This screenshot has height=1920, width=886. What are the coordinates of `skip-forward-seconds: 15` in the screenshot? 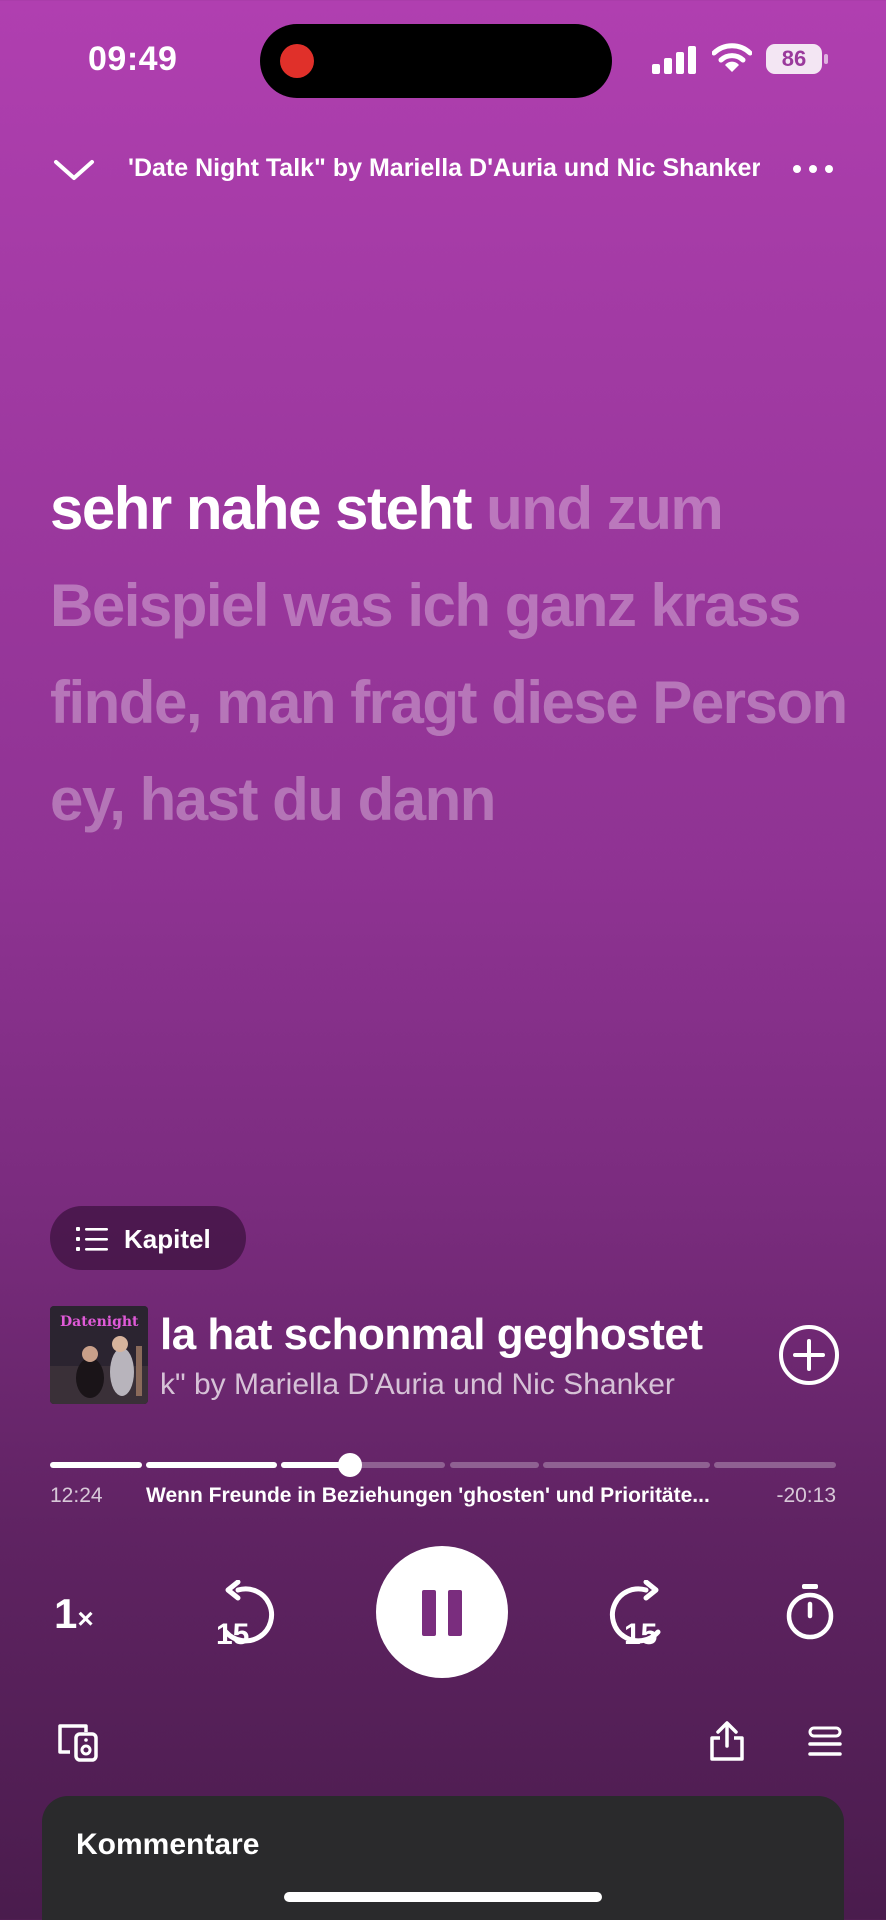 It's located at (640, 1633).